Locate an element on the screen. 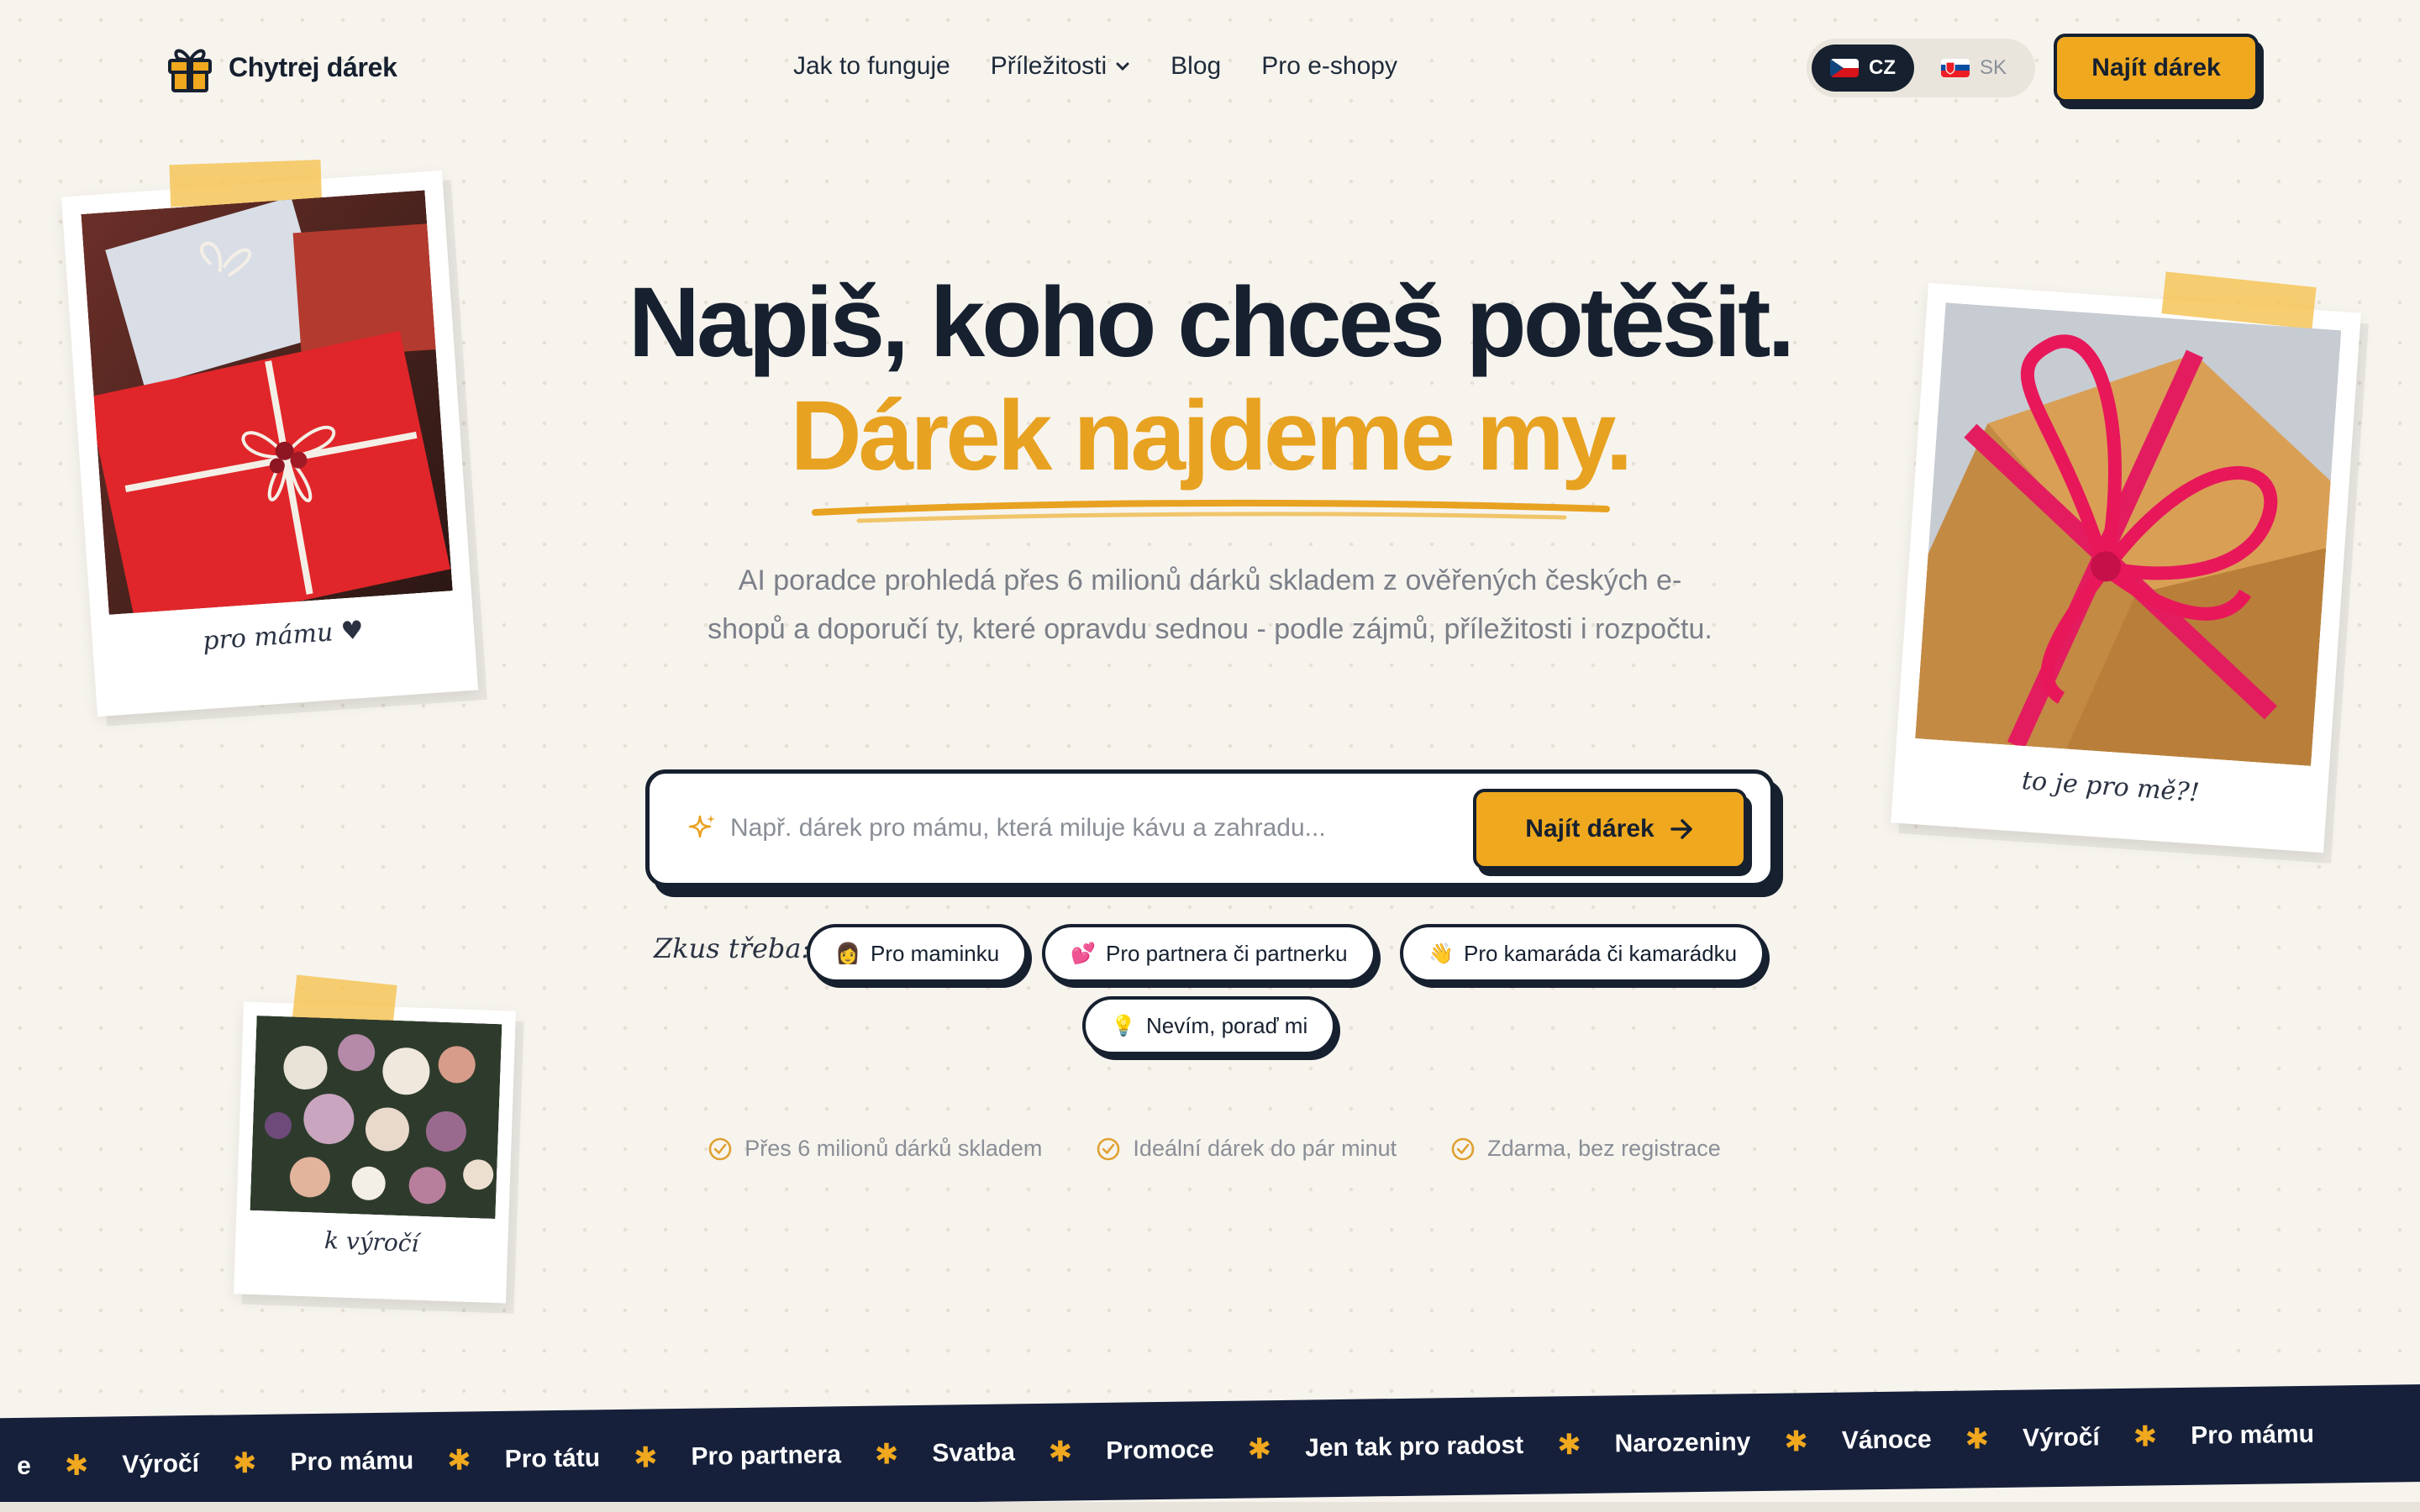 The width and height of the screenshot is (2420, 1512). czech-flag-icon is located at coordinates (1845, 68).